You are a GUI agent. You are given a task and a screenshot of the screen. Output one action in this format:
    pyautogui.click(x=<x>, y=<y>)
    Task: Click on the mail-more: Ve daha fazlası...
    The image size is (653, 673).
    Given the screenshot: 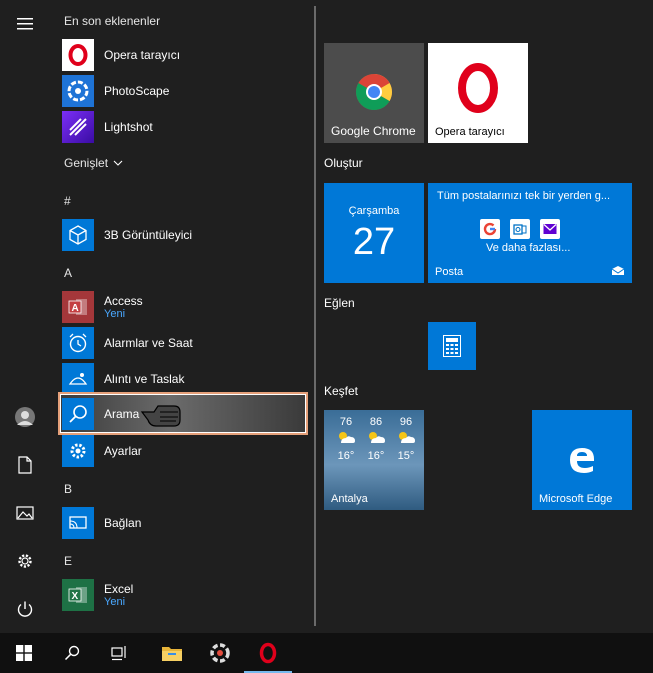 What is the action you would take?
    pyautogui.click(x=528, y=248)
    